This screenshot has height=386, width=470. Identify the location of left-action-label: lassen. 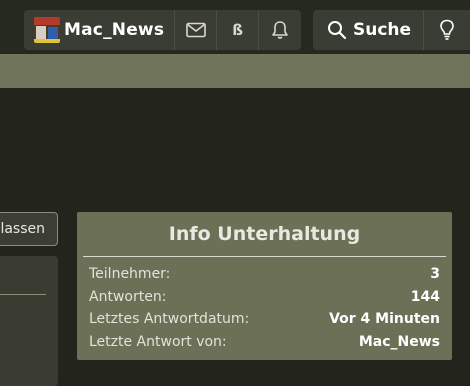
(22, 229).